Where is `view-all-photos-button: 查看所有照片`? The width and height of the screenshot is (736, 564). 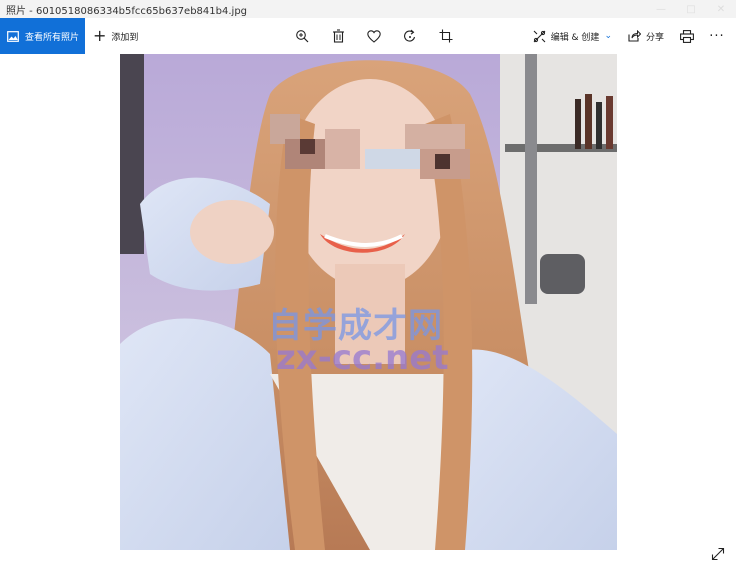
view-all-photos-button: 查看所有照片 is located at coordinates (42, 36).